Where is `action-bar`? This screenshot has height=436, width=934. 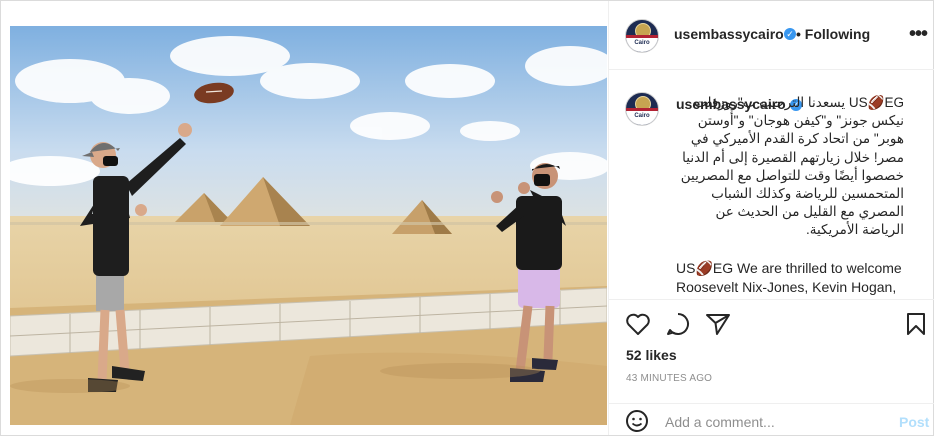
action-bar is located at coordinates (771, 326).